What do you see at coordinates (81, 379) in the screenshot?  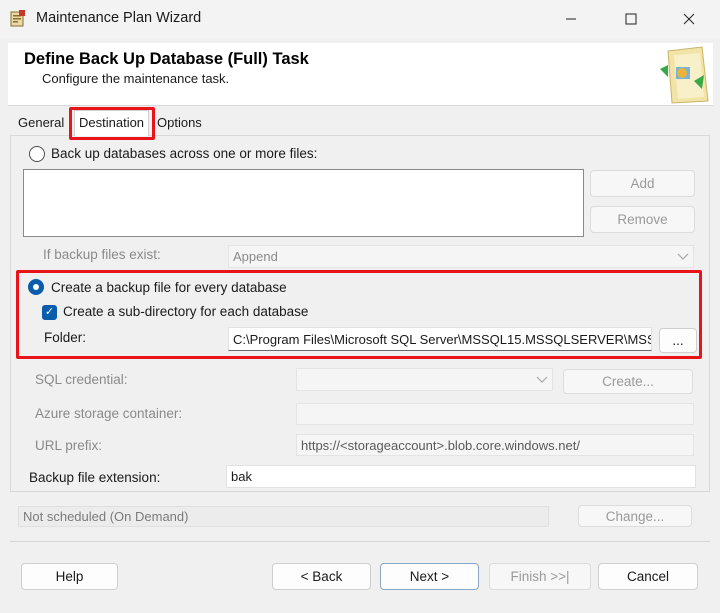 I see `credential-label: SQL credential:` at bounding box center [81, 379].